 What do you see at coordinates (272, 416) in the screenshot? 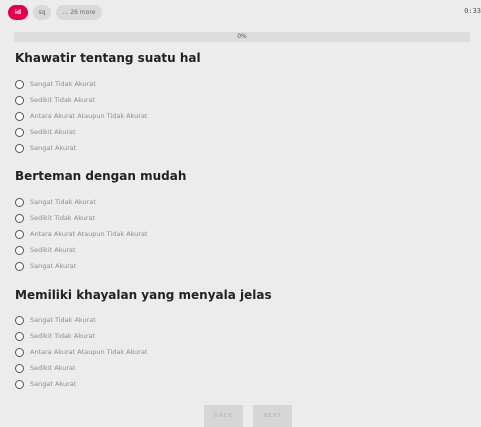
I see `next-button: NEXT` at bounding box center [272, 416].